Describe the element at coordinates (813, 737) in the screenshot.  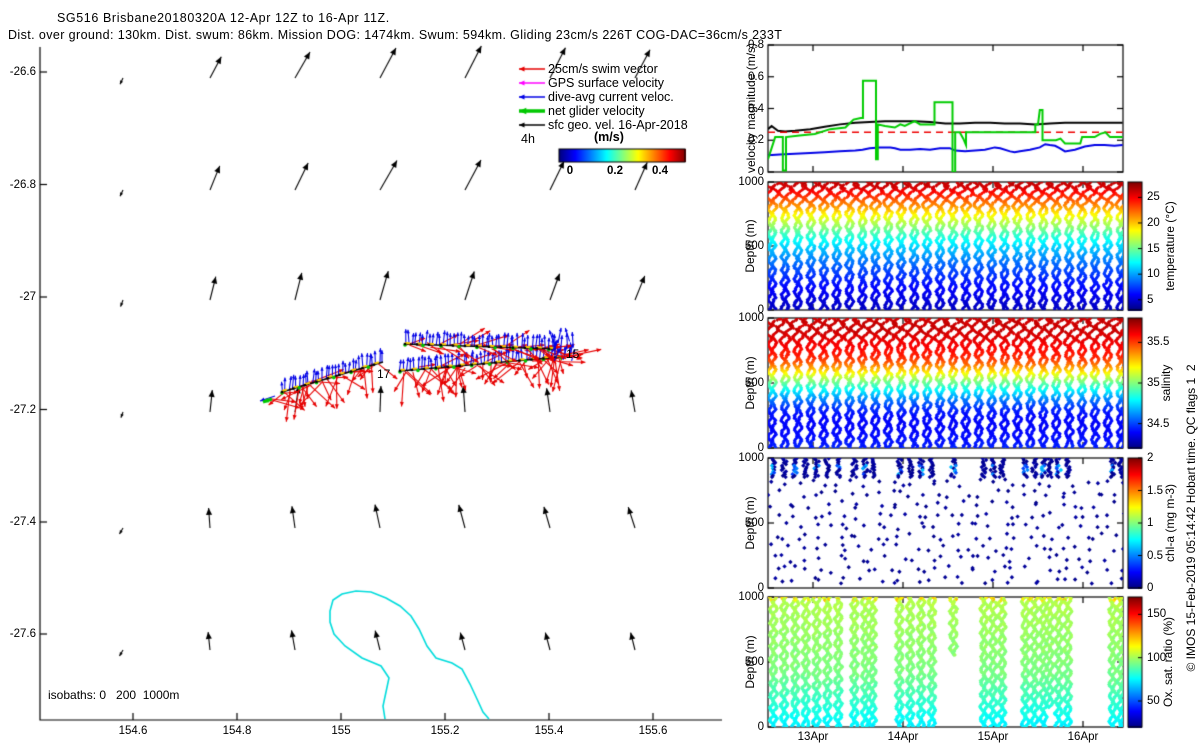
I see `date-xtick: 13Apr` at that location.